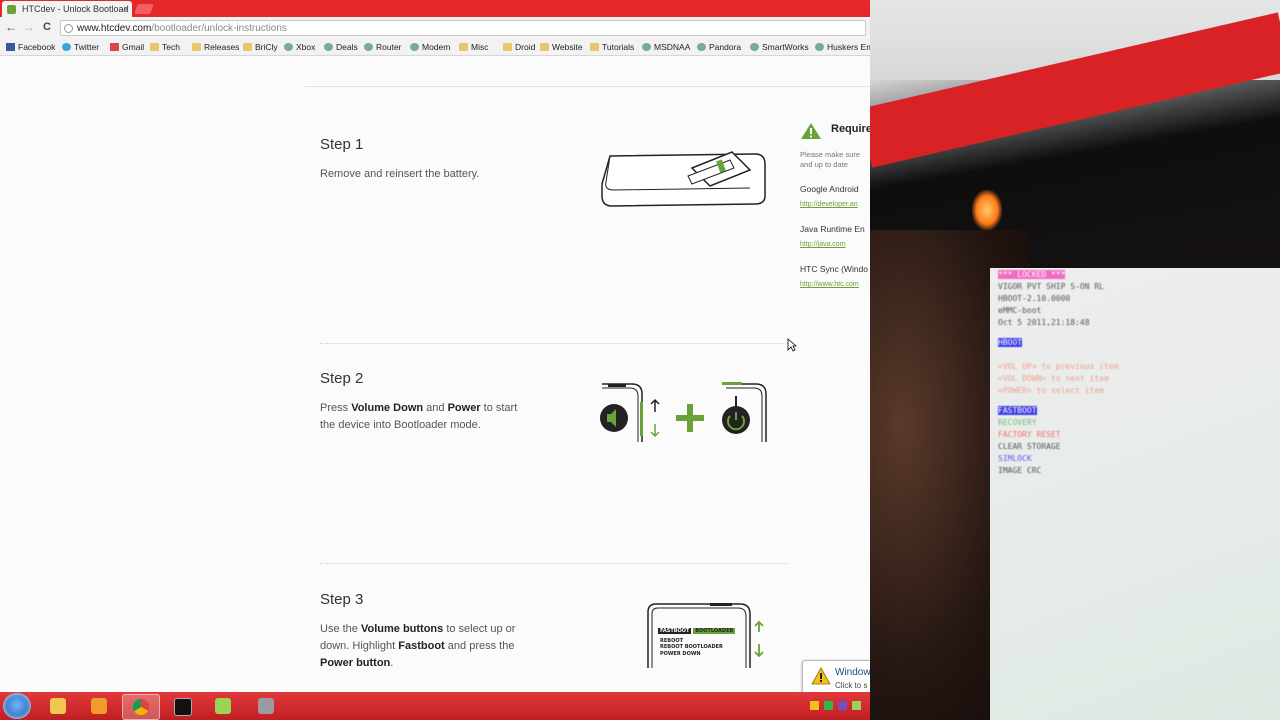  I want to click on bookmark-modem: Modem, so click(430, 47).